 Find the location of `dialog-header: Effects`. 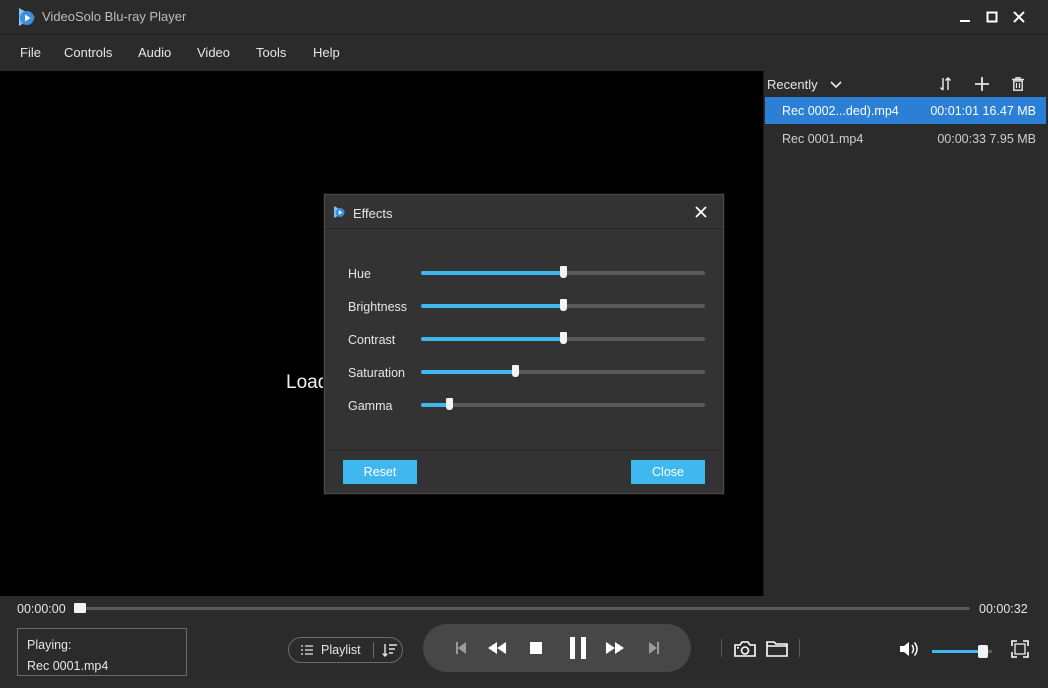

dialog-header: Effects is located at coordinates (524, 212).